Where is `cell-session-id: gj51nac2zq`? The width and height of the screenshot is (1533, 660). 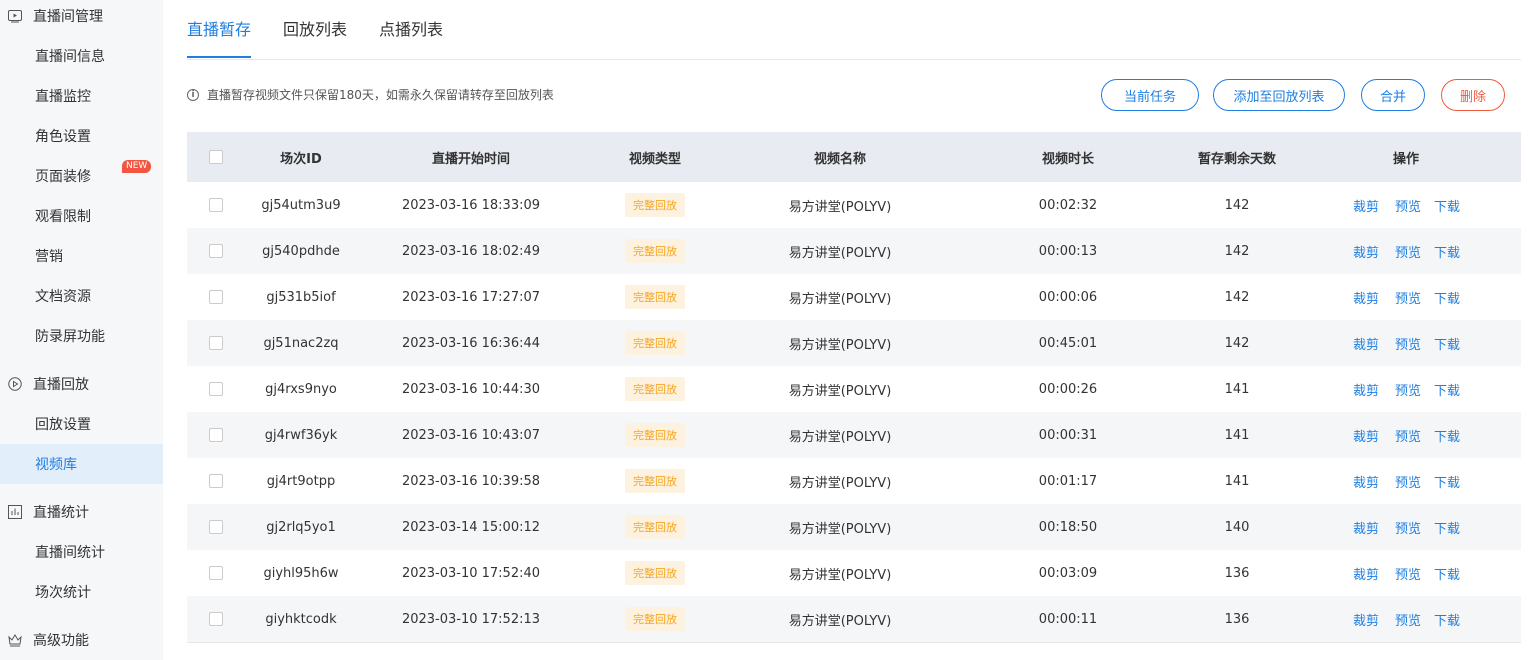 cell-session-id: gj51nac2zq is located at coordinates (301, 343).